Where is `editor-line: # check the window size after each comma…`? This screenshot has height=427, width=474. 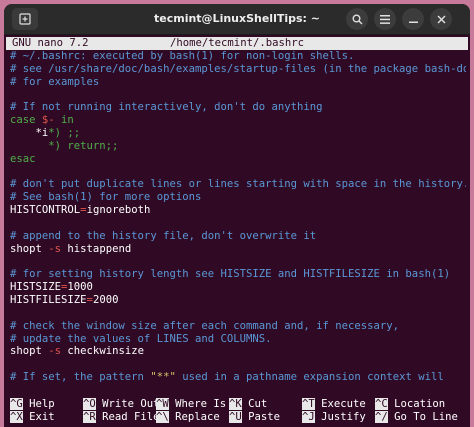 editor-line: # check the window size after each comma… is located at coordinates (238, 326).